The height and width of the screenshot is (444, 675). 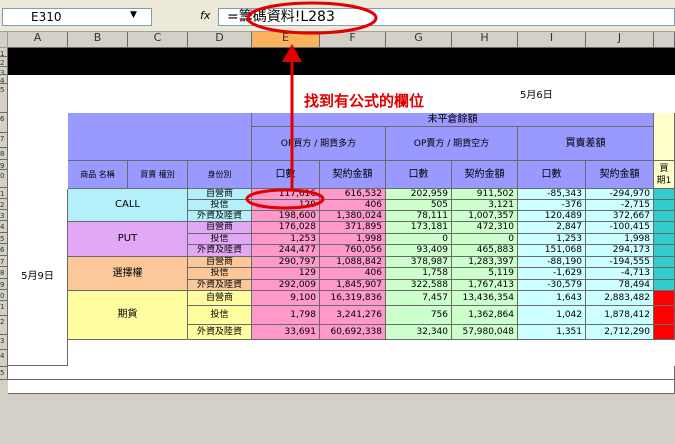 I want to click on cell-highlight-ellipse, so click(x=285, y=199).